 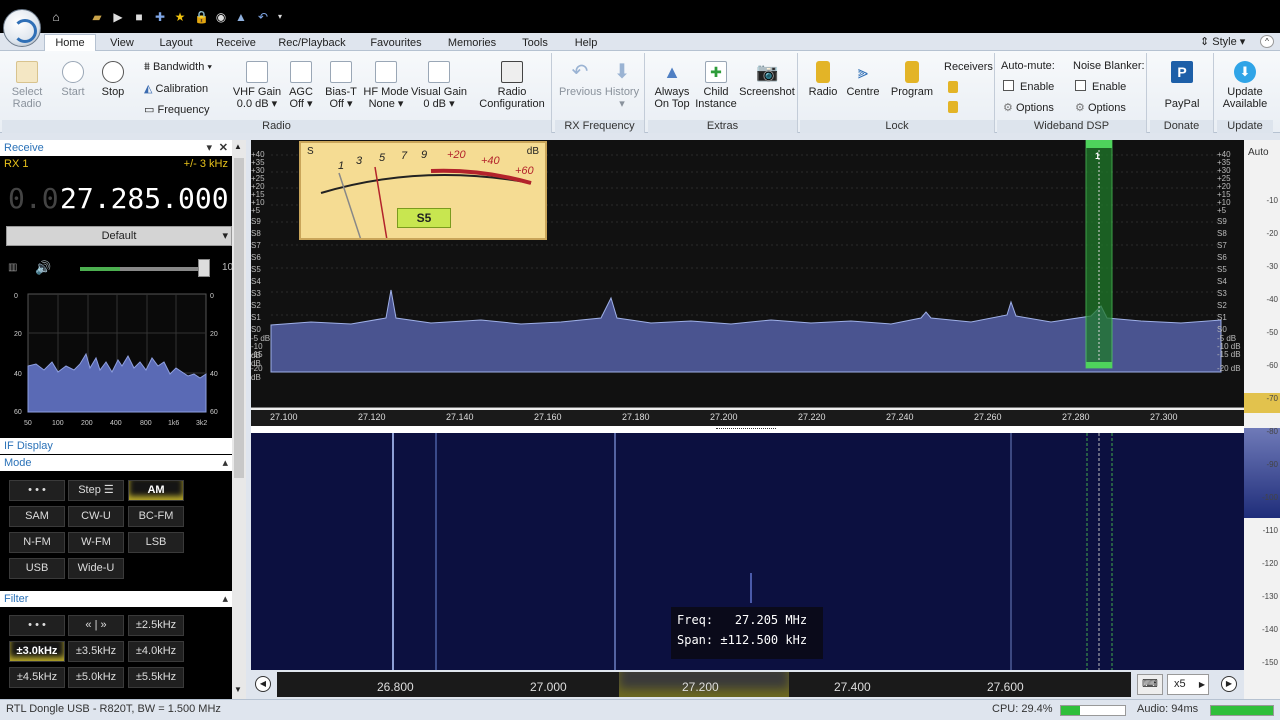 What do you see at coordinates (116, 599) in the screenshot?
I see `filter-panel-header: Filter ▴` at bounding box center [116, 599].